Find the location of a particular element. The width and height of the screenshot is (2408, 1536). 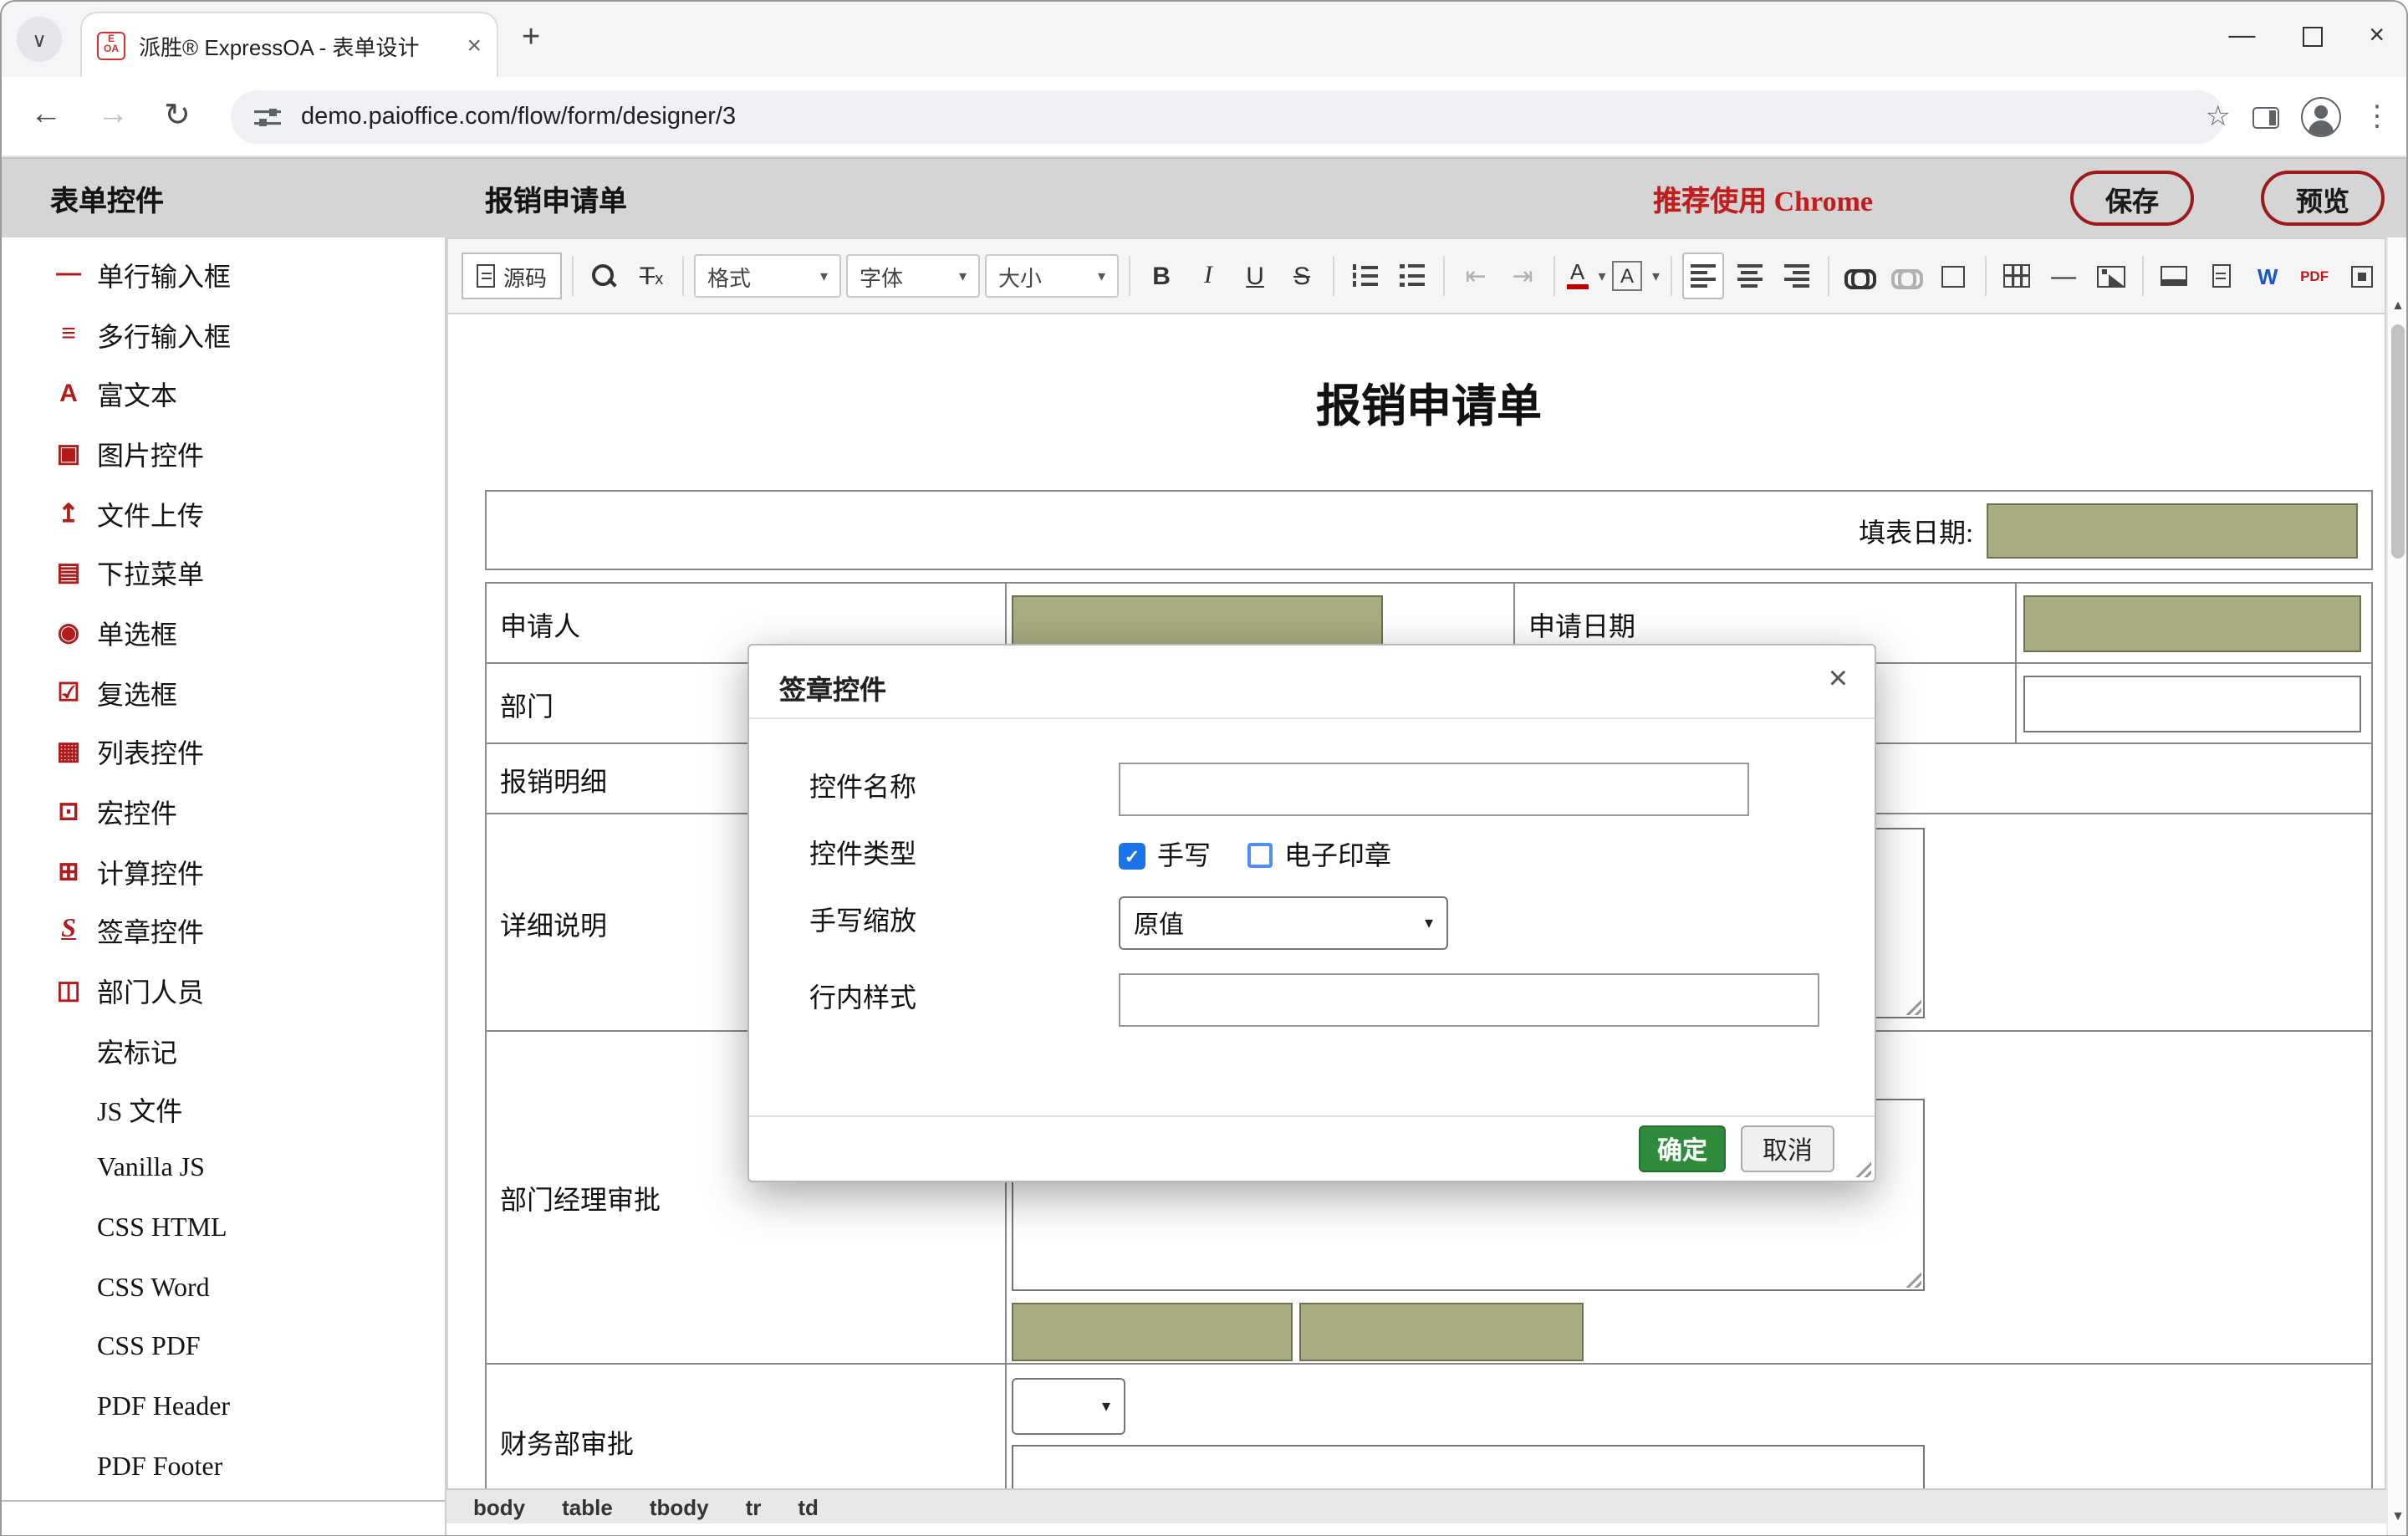

sidebar-item-pdf-footer: PDF Footer is located at coordinates (223, 1468).